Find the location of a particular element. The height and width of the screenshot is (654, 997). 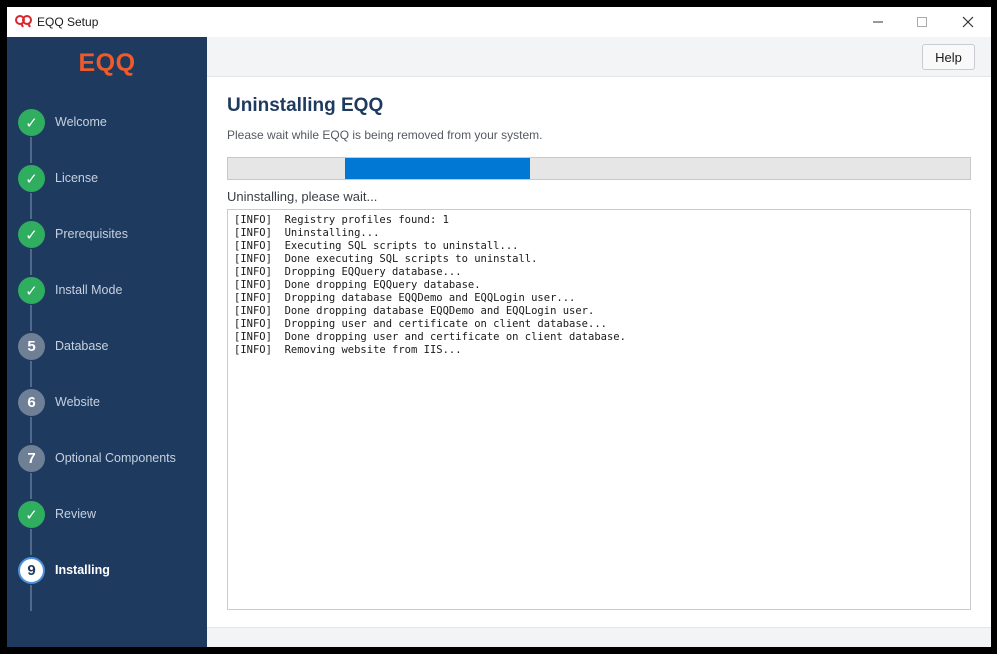

step-database: 5 Database is located at coordinates (107, 359).